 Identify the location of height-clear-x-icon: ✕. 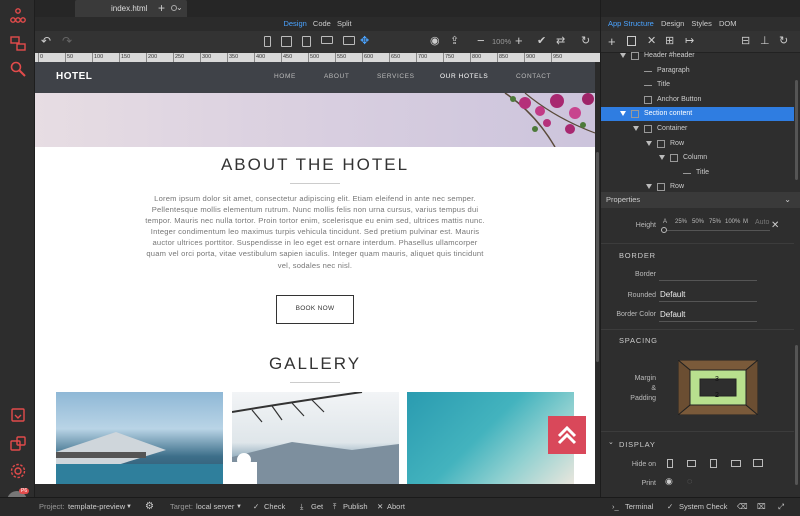
(775, 225).